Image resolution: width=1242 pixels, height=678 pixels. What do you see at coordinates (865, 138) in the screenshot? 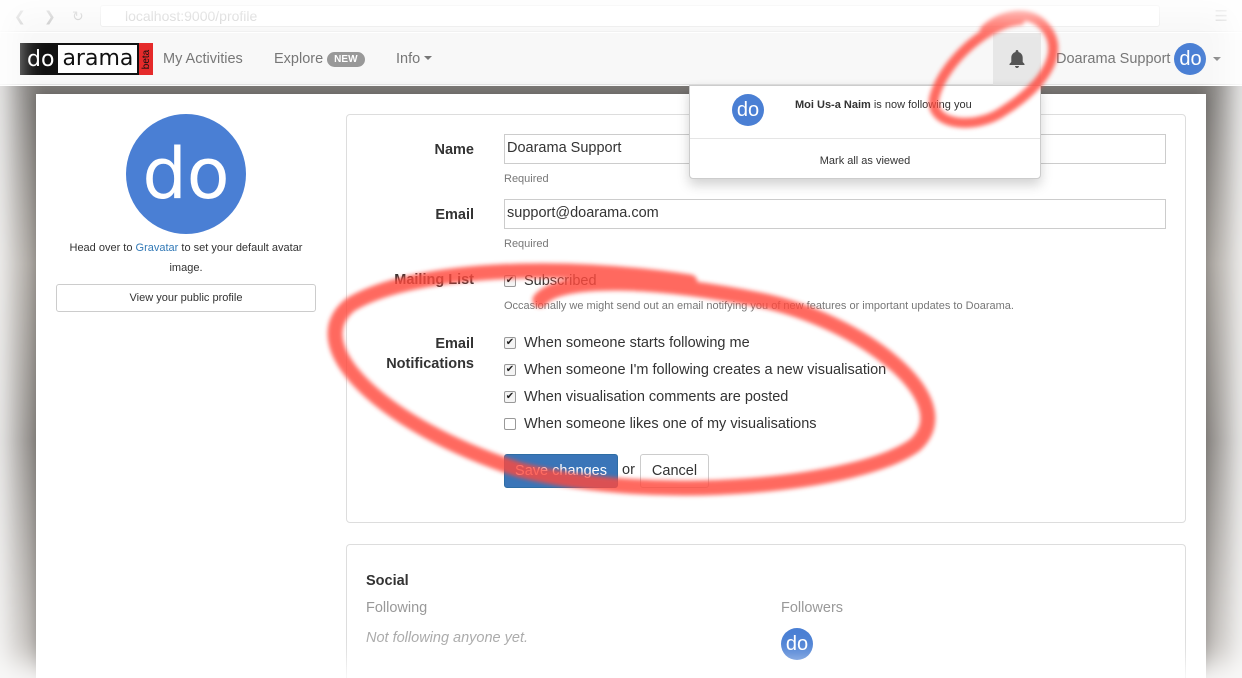
I see `dropdown-divider` at bounding box center [865, 138].